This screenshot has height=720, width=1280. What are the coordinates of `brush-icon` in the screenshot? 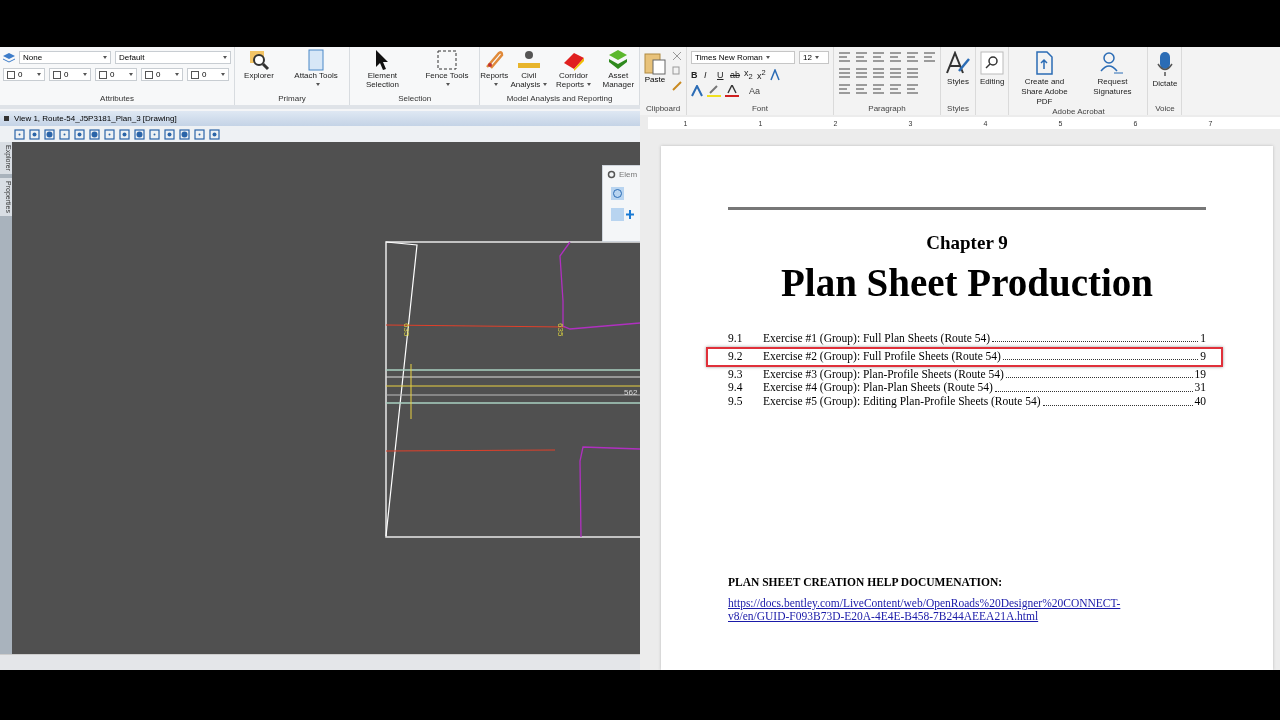 It's located at (677, 86).